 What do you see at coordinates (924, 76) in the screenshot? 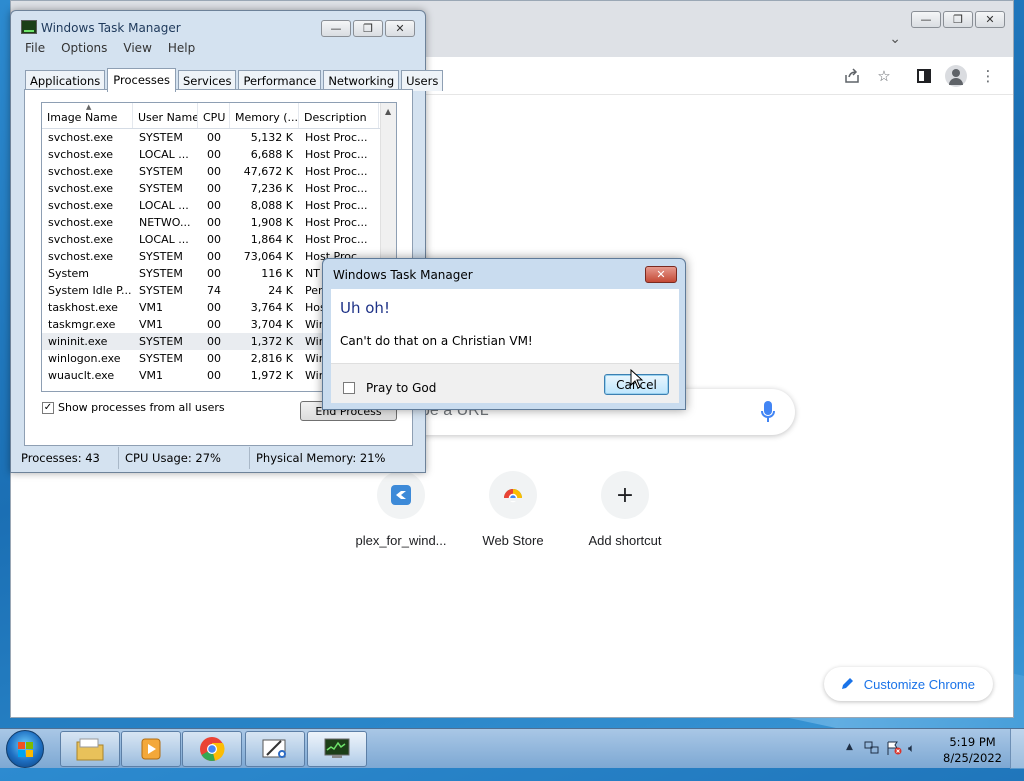
I see `side-panel-icon` at bounding box center [924, 76].